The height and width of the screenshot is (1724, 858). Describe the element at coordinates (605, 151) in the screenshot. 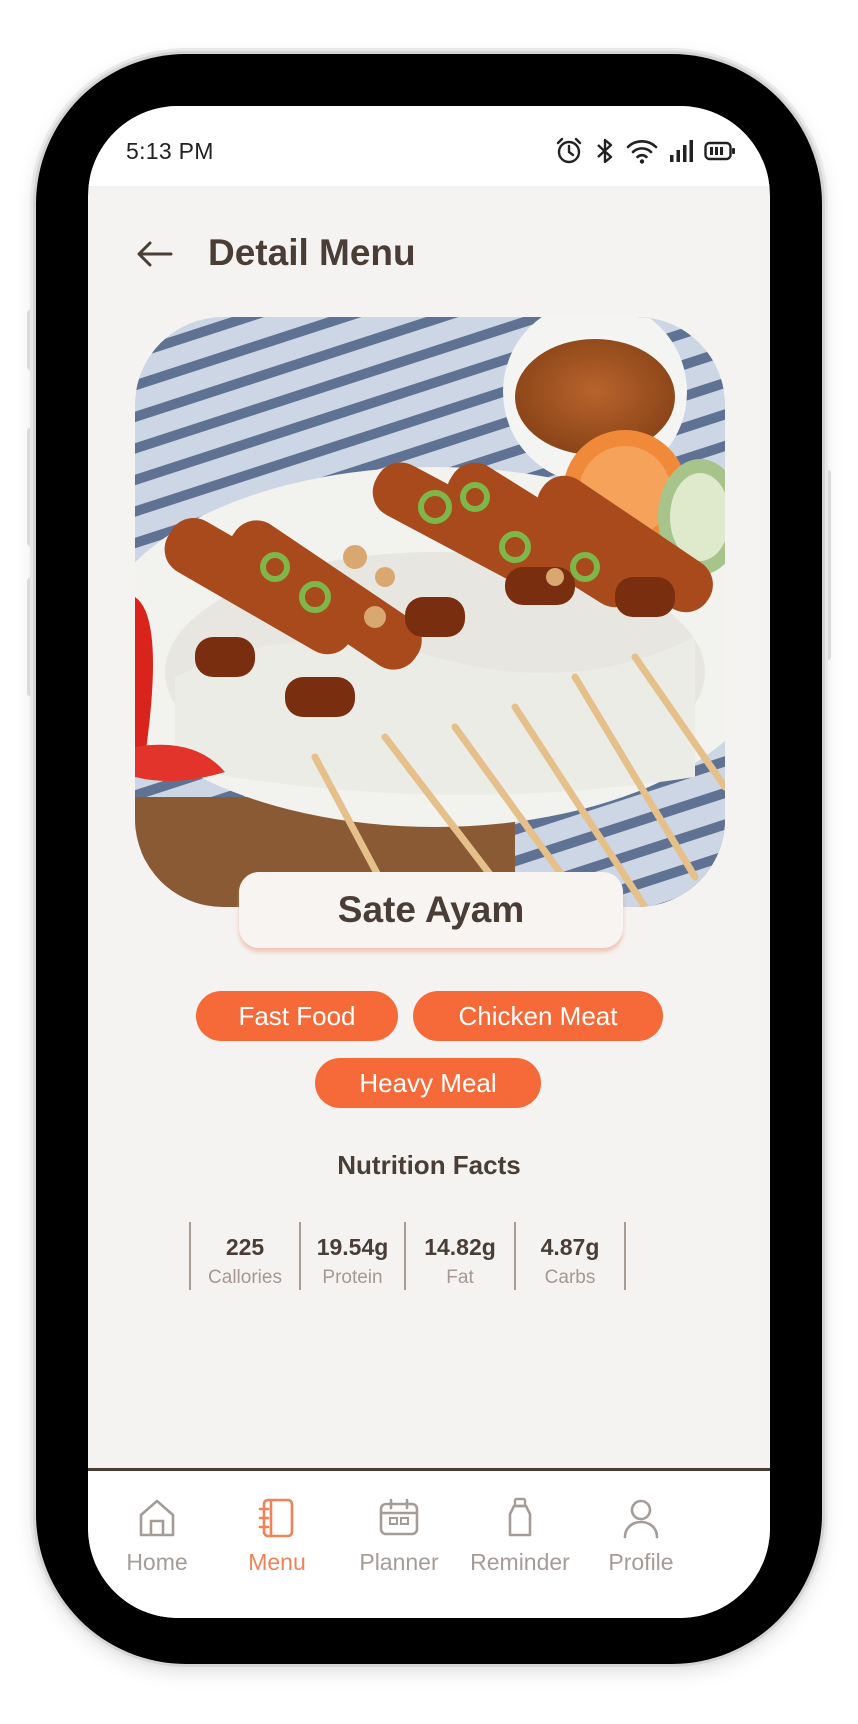

I see `bluetooth-icon` at that location.